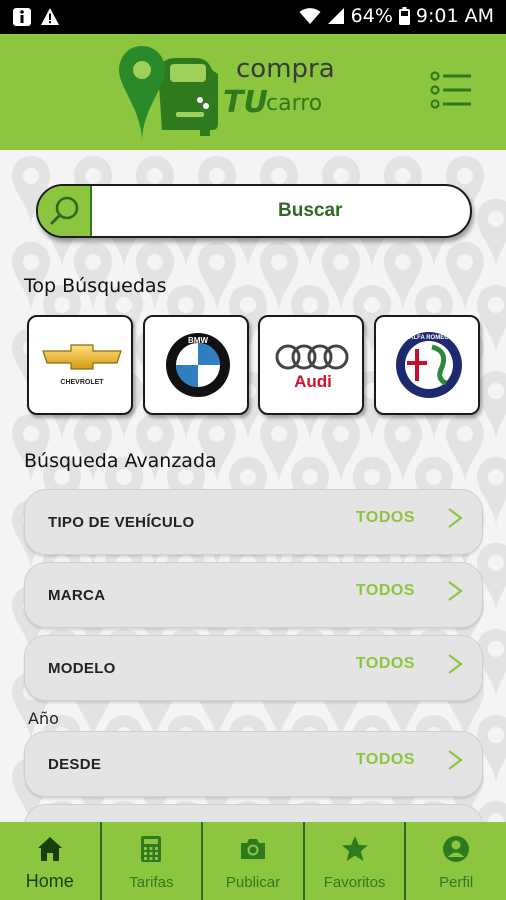  Describe the element at coordinates (456, 882) in the screenshot. I see `nav-label: Perfil` at that location.